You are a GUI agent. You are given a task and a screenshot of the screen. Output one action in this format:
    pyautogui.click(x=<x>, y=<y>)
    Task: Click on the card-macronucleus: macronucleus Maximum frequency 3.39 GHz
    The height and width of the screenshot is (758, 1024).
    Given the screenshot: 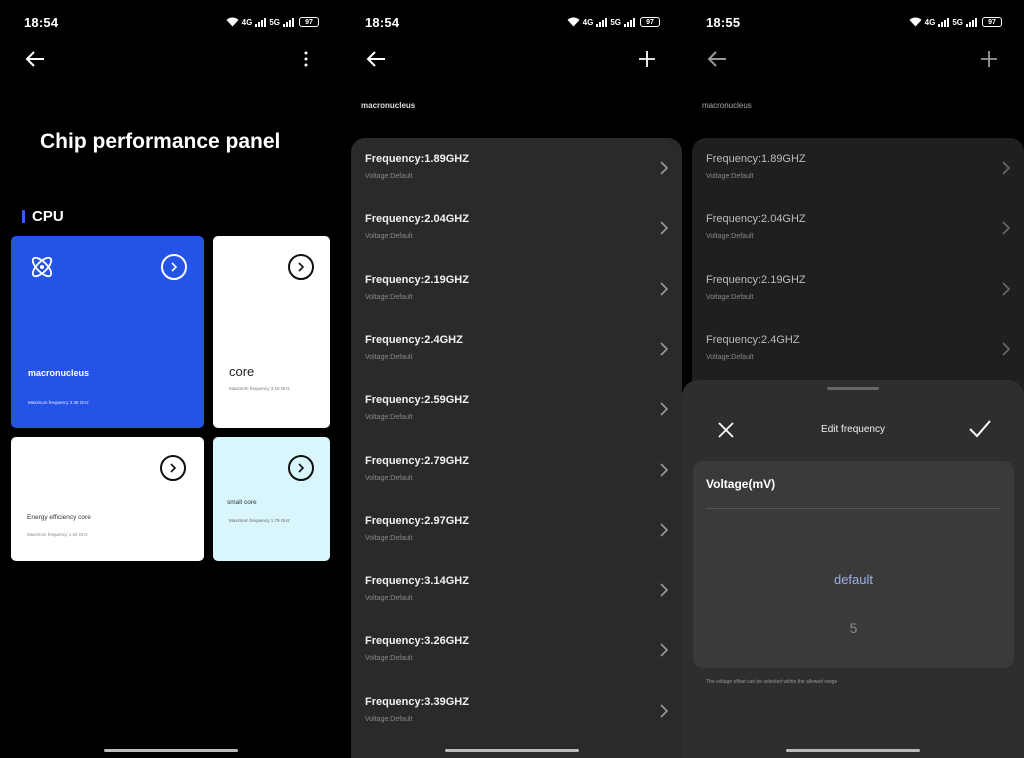 What is the action you would take?
    pyautogui.click(x=107, y=332)
    